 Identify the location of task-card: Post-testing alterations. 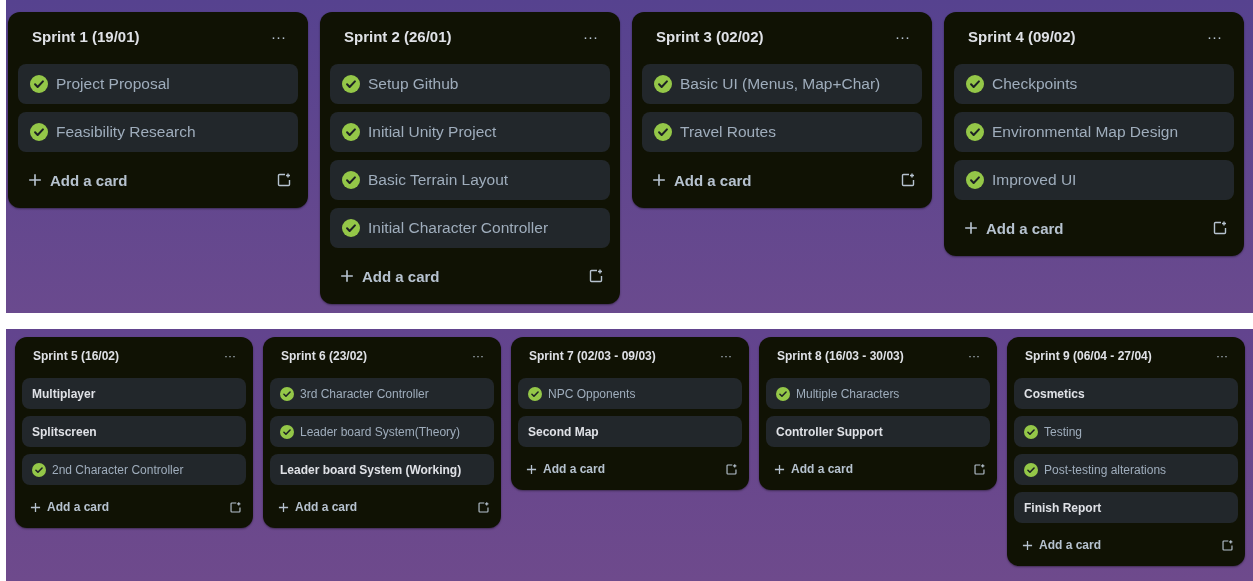
(1126, 469).